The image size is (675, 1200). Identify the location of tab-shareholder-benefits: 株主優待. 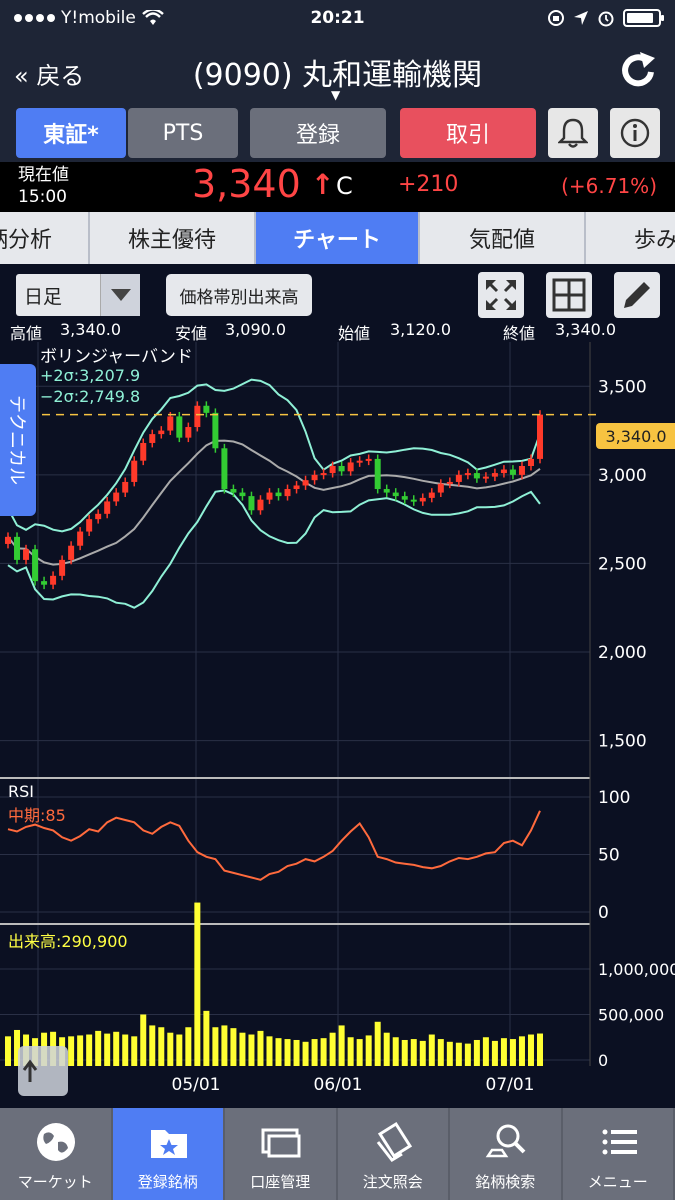
(173, 238).